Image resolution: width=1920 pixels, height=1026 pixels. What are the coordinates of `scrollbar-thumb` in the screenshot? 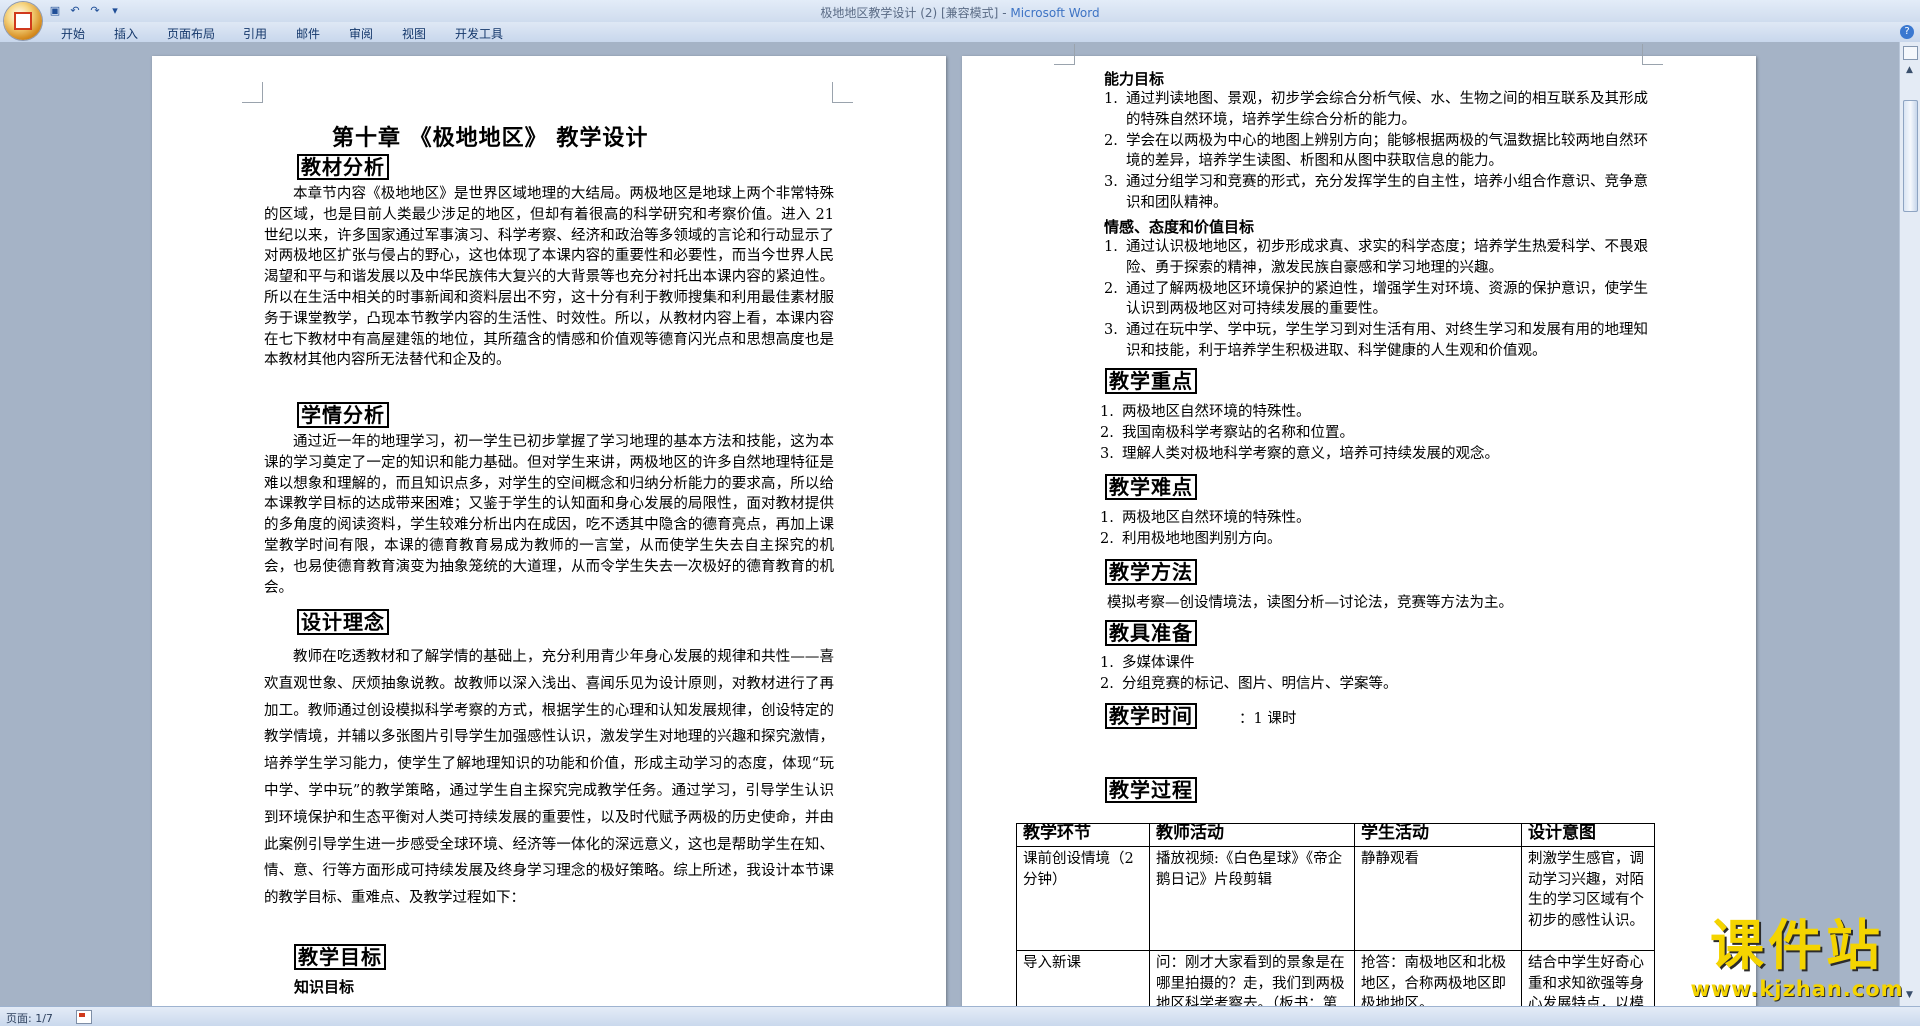 It's located at (1910, 156).